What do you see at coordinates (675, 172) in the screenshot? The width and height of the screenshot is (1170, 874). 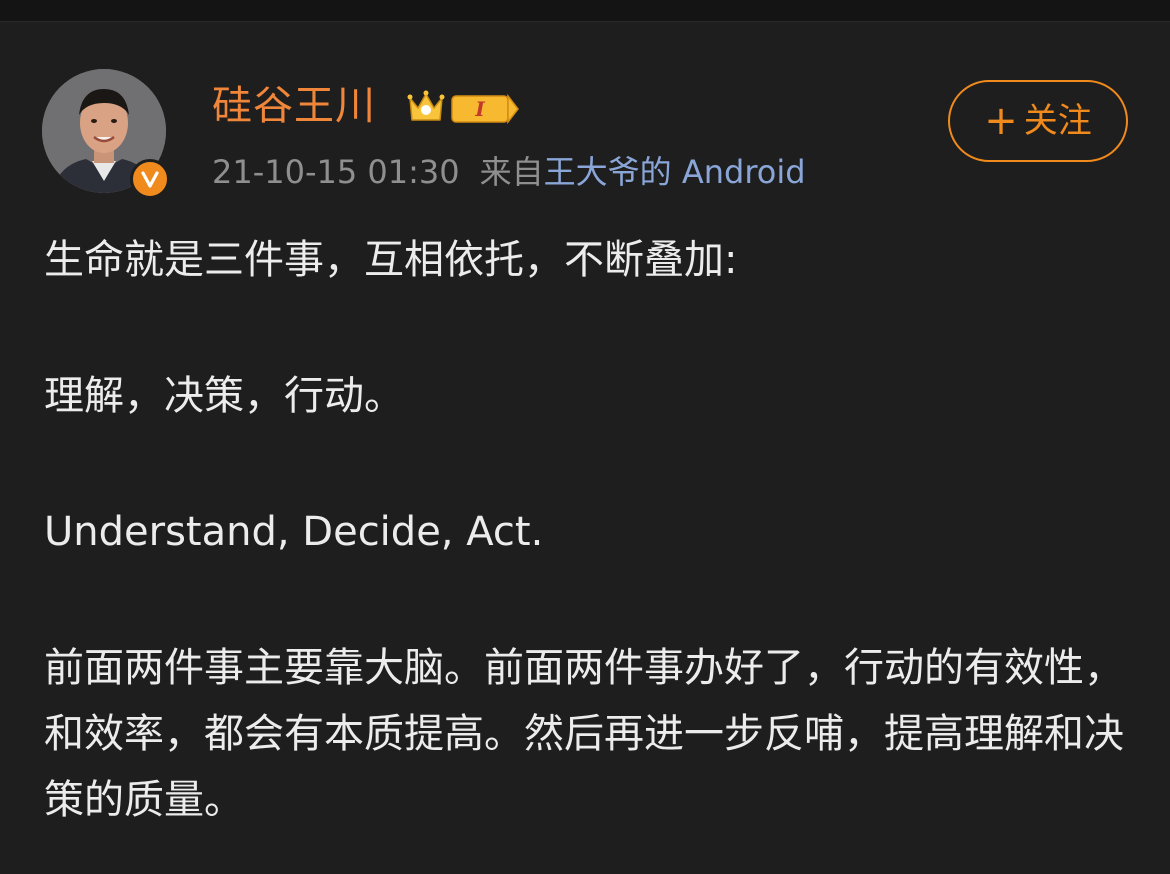 I see `source-device-link: 王大爷的 Android` at bounding box center [675, 172].